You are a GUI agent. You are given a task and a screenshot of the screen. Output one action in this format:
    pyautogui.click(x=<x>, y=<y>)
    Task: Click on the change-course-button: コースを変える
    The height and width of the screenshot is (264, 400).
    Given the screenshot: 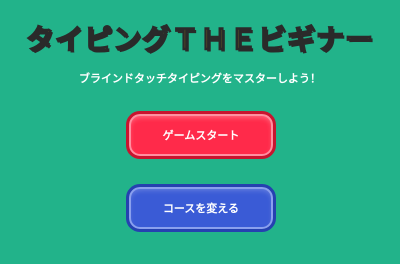 What is the action you would take?
    pyautogui.click(x=201, y=208)
    